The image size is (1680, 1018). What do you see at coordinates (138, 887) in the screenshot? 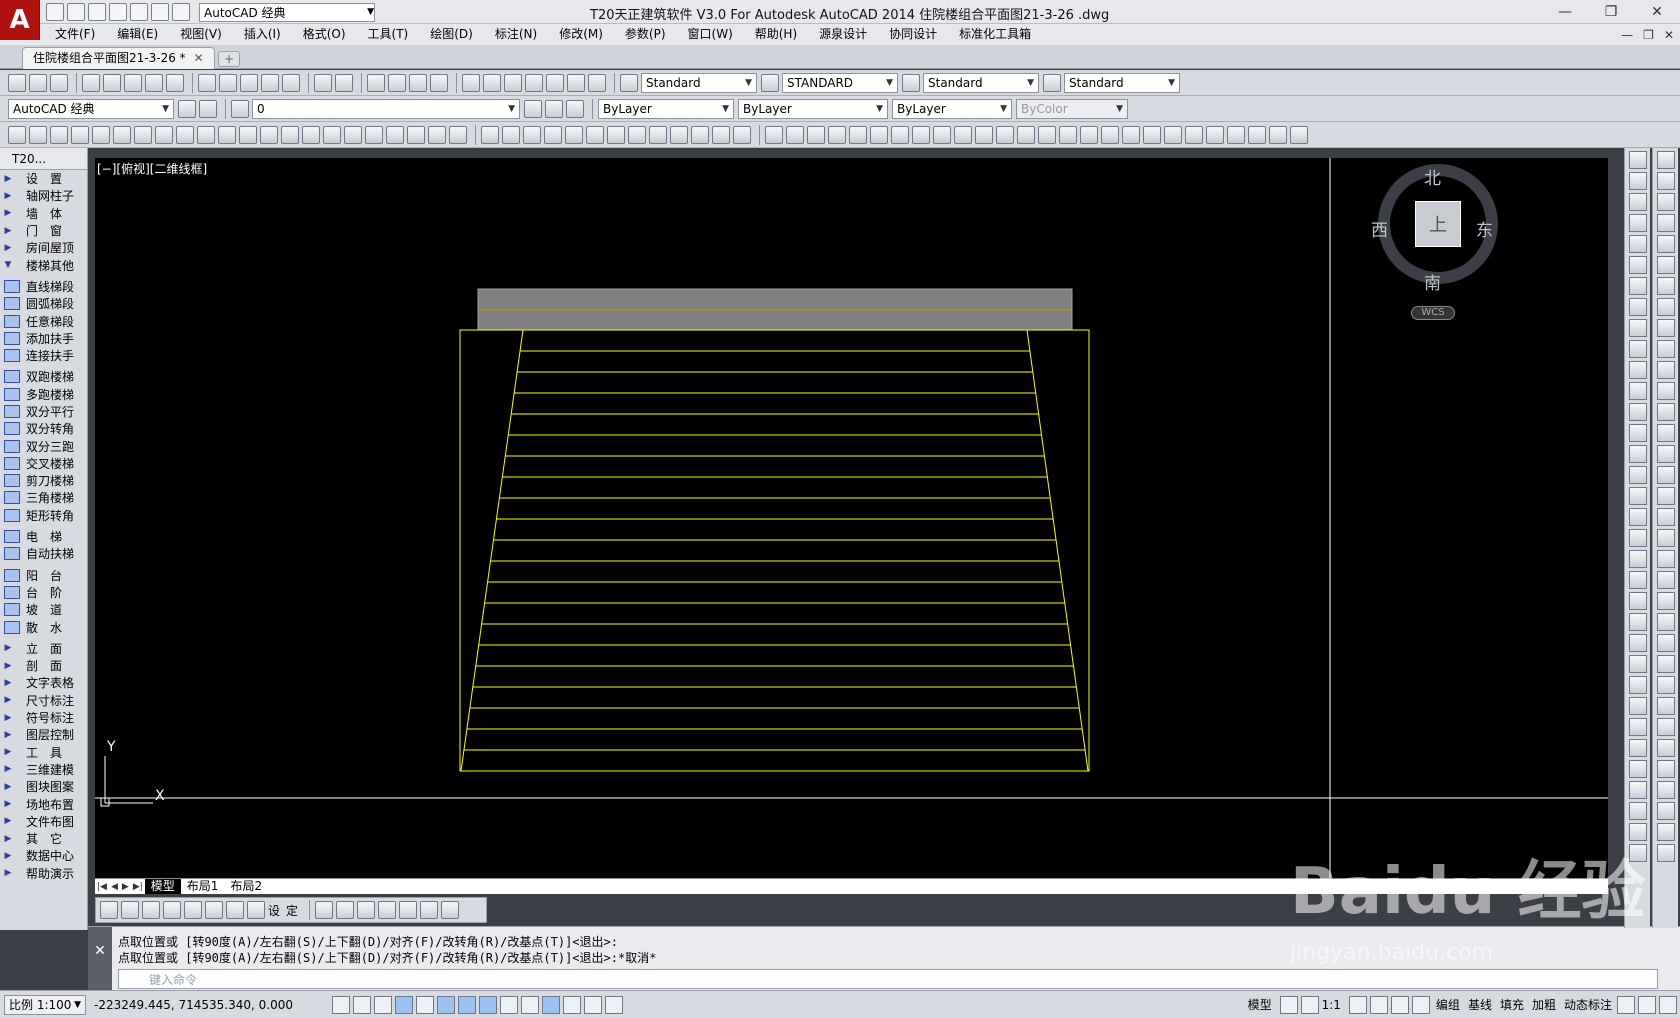
I see `last-tab-button: ▶|` at bounding box center [138, 887].